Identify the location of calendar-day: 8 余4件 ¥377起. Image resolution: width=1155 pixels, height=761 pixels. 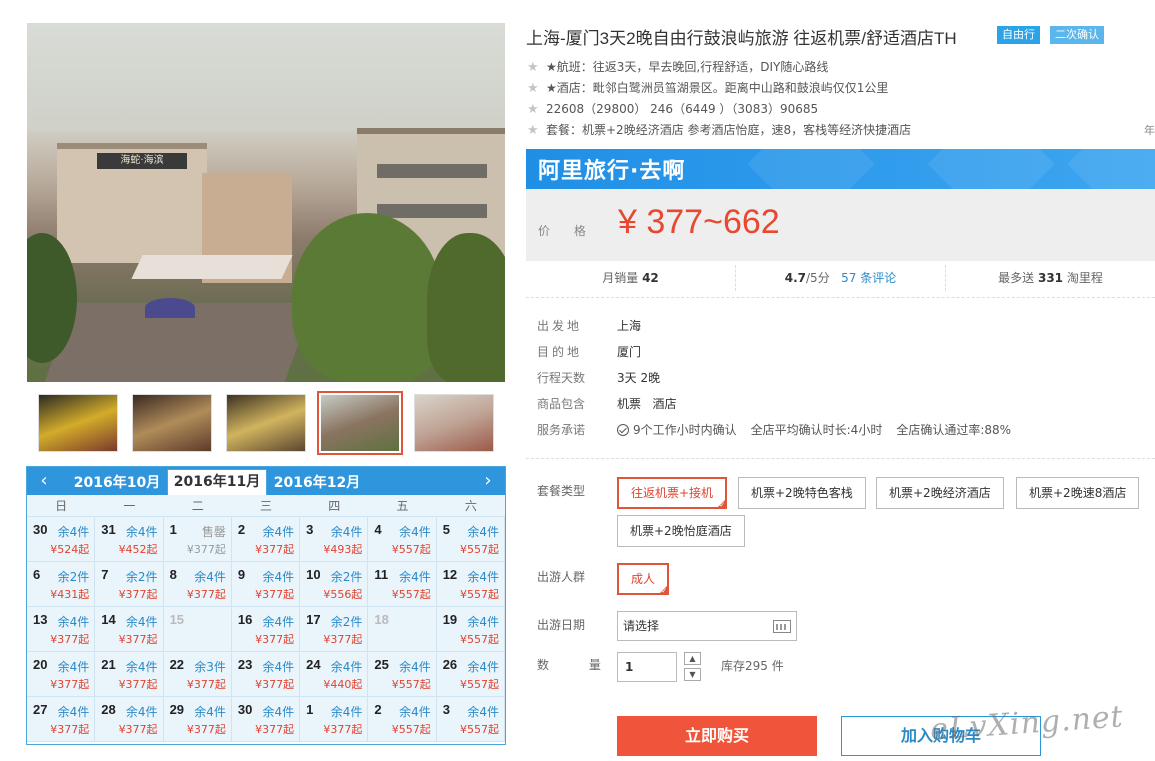
(197, 584).